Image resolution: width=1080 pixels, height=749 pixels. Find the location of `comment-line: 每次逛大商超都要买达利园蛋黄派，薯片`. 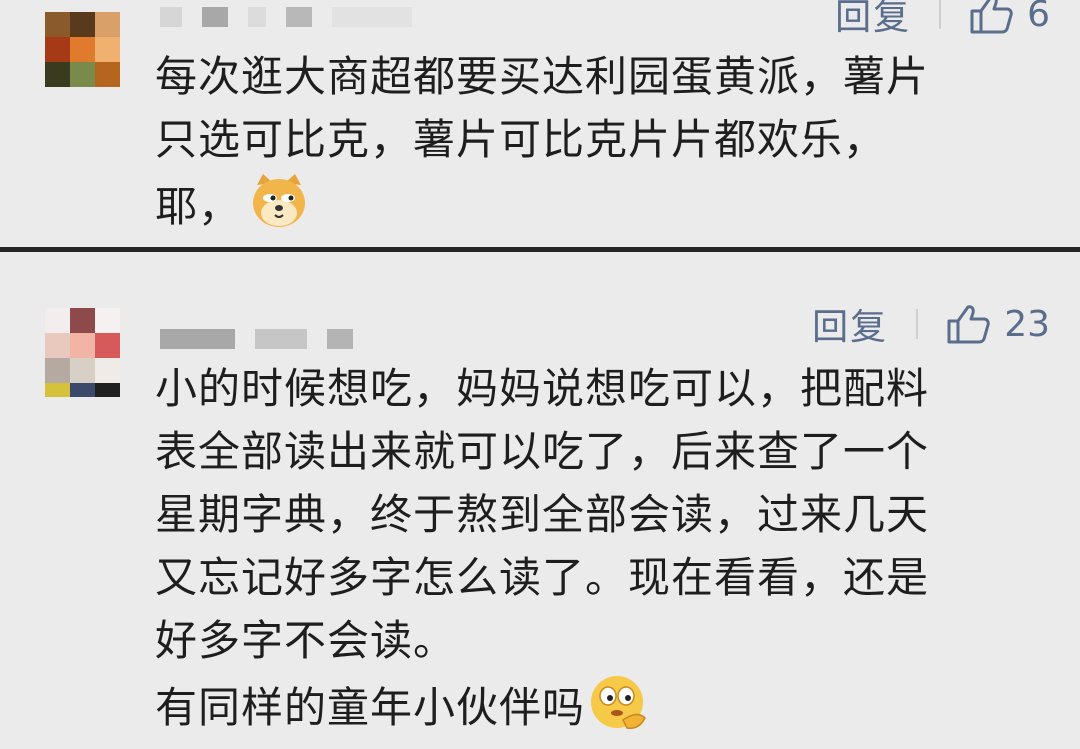

comment-line: 每次逛大商超都要买达利园蛋黄派，薯片 is located at coordinates (542, 76).